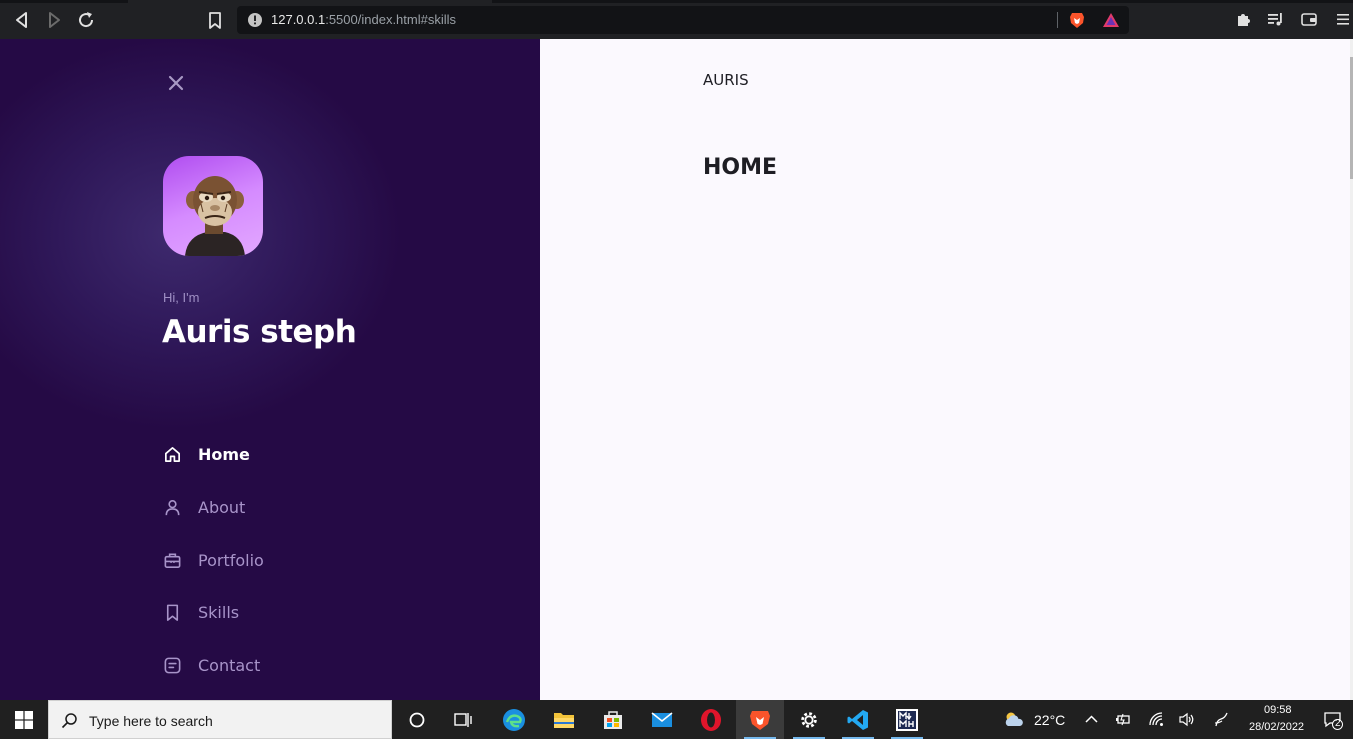 This screenshot has width=1353, height=739. I want to click on pen-ink-icon, so click(1221, 719).